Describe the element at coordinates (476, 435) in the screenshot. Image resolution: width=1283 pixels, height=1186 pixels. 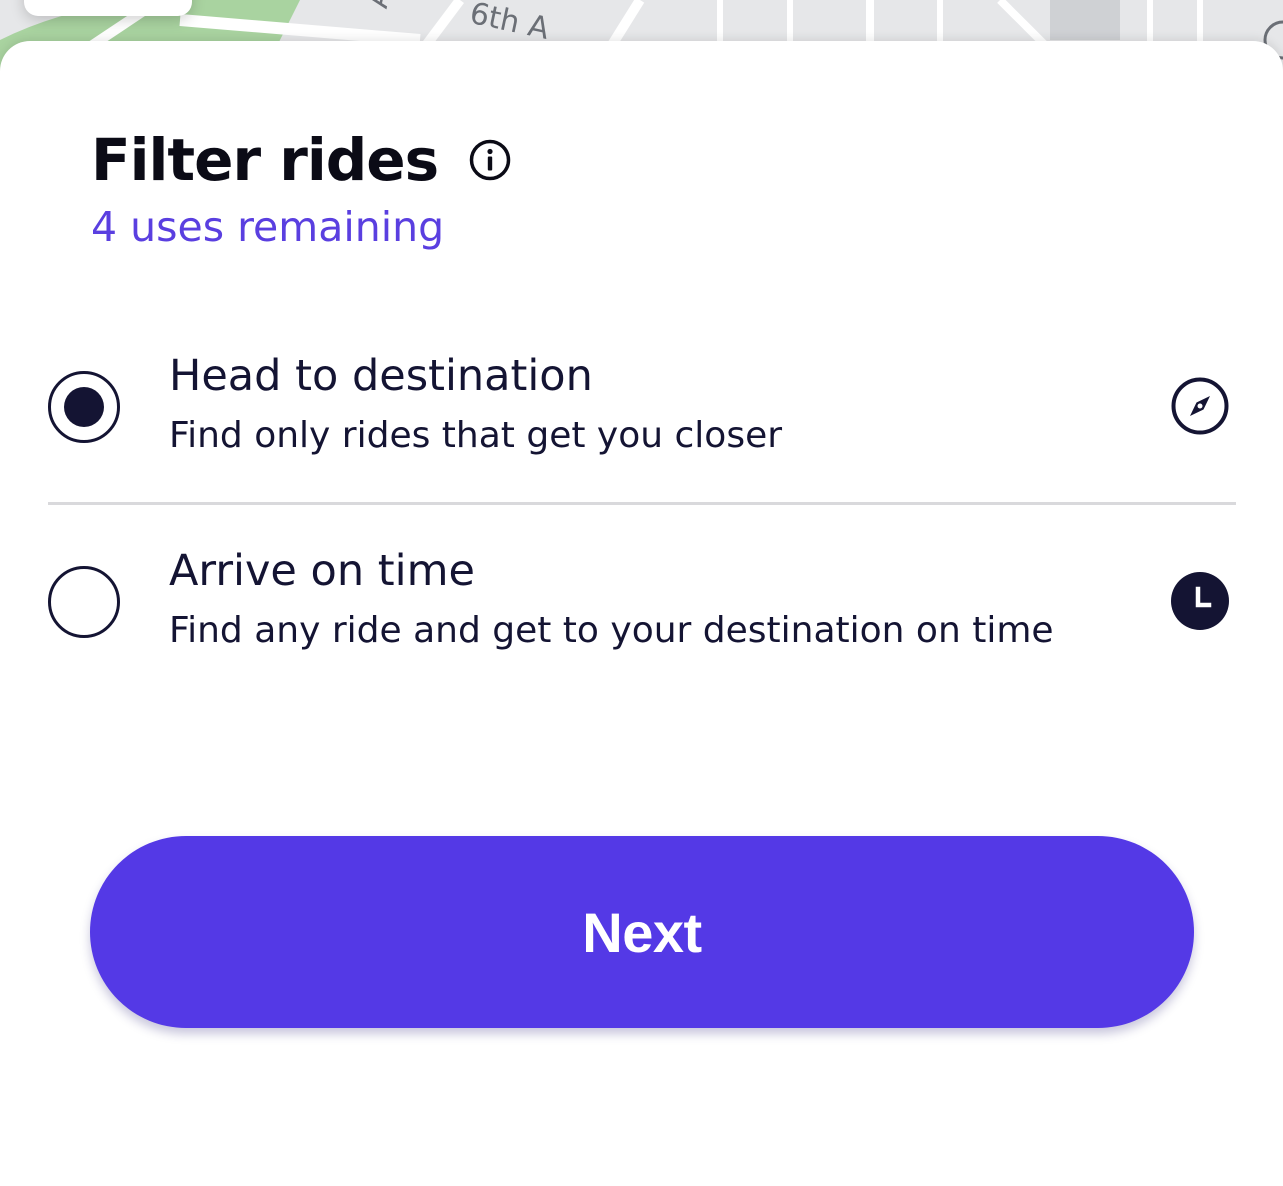
I see `option-description: Find only rides that get you closer` at that location.